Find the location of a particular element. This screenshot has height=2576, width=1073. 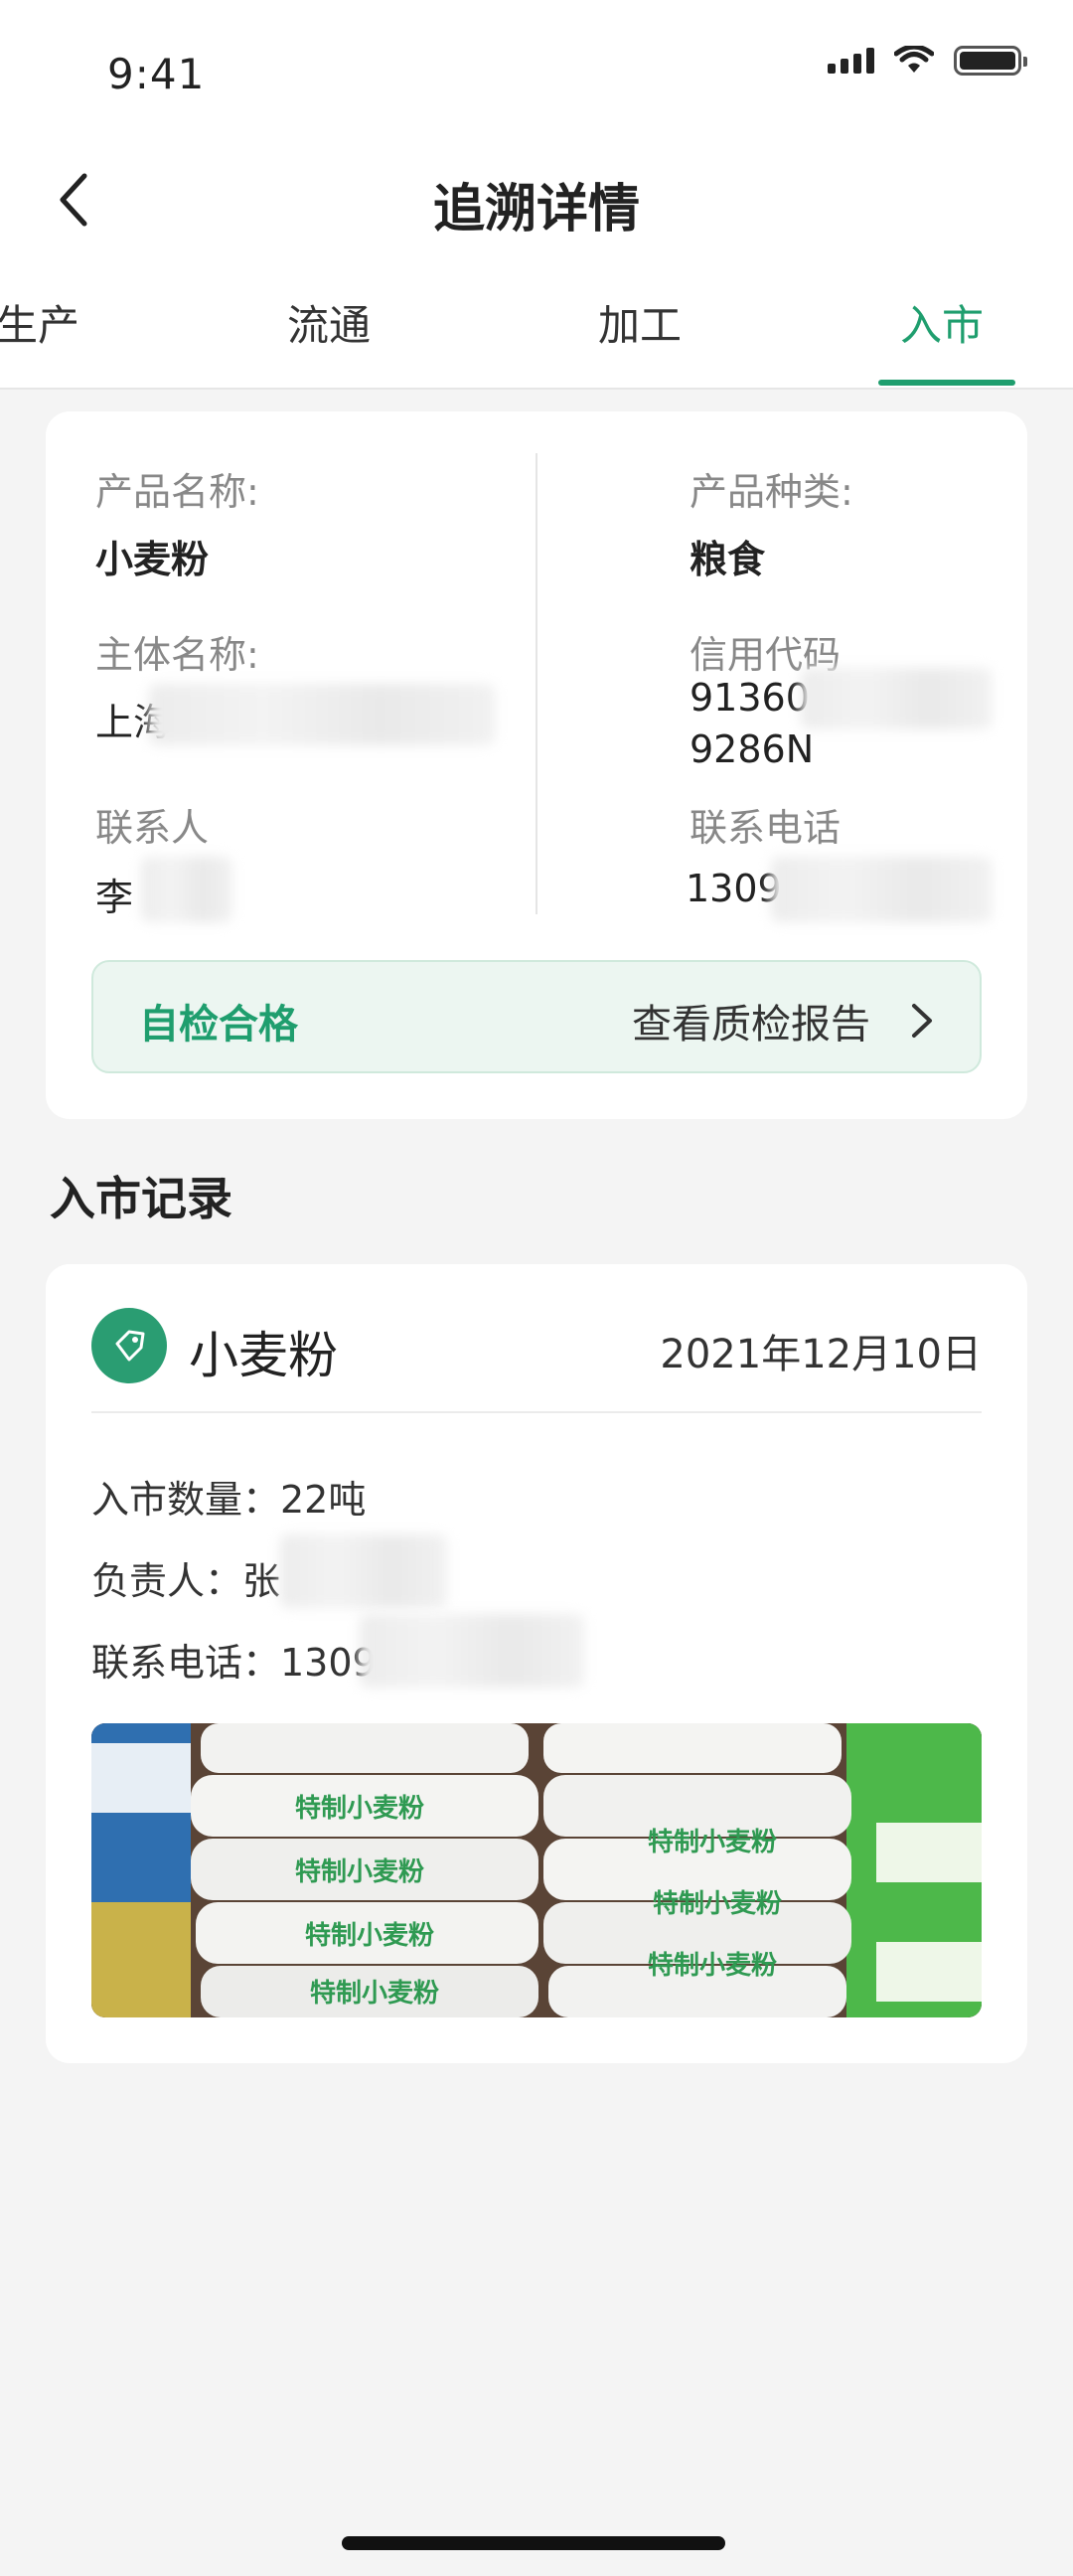

battery-icon is located at coordinates (990, 61).